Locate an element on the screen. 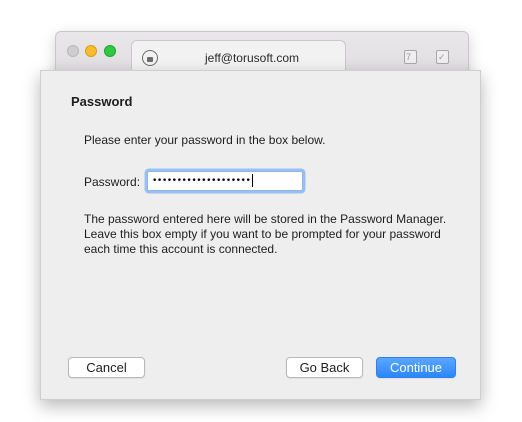  password-field: •••••••••••••••••••• is located at coordinates (225, 181).